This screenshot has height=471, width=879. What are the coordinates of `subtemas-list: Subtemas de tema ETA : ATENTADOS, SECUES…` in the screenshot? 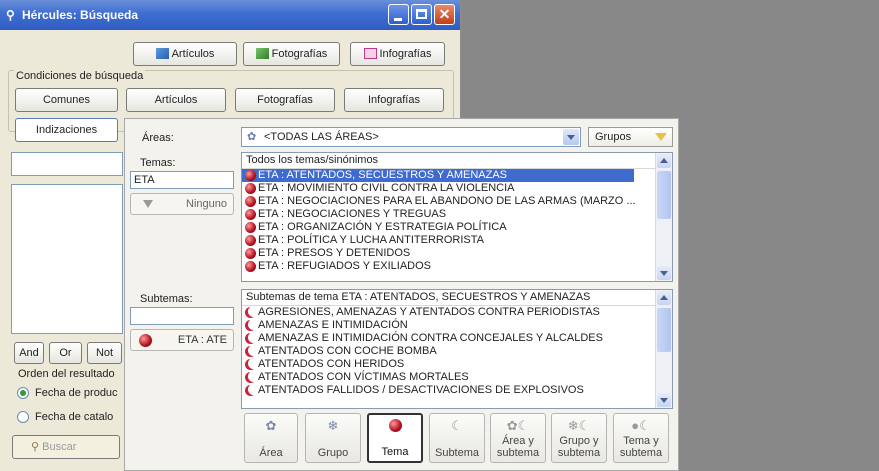 It's located at (457, 349).